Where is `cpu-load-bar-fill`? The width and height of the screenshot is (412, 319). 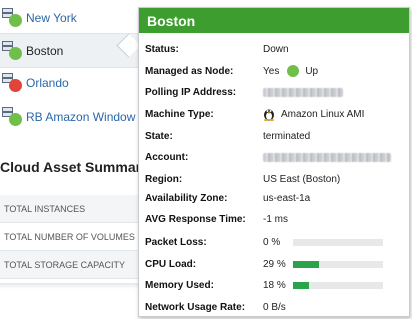 cpu-load-bar-fill is located at coordinates (306, 264).